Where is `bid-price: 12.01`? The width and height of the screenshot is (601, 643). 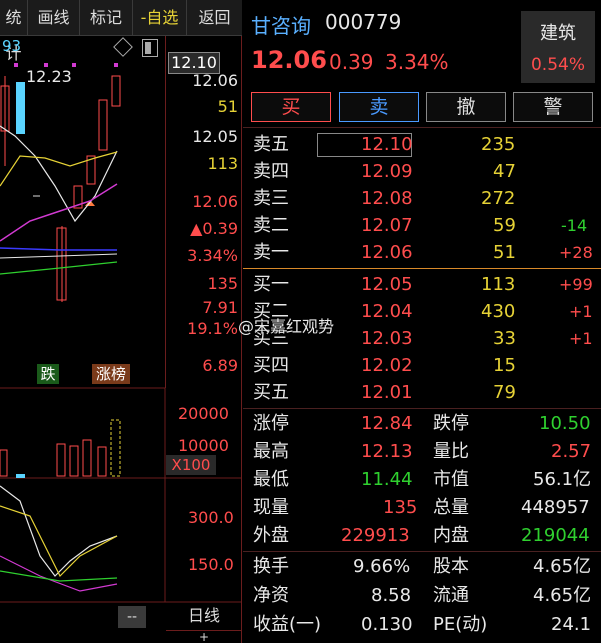
bid-price: 12.01 is located at coordinates (387, 392).